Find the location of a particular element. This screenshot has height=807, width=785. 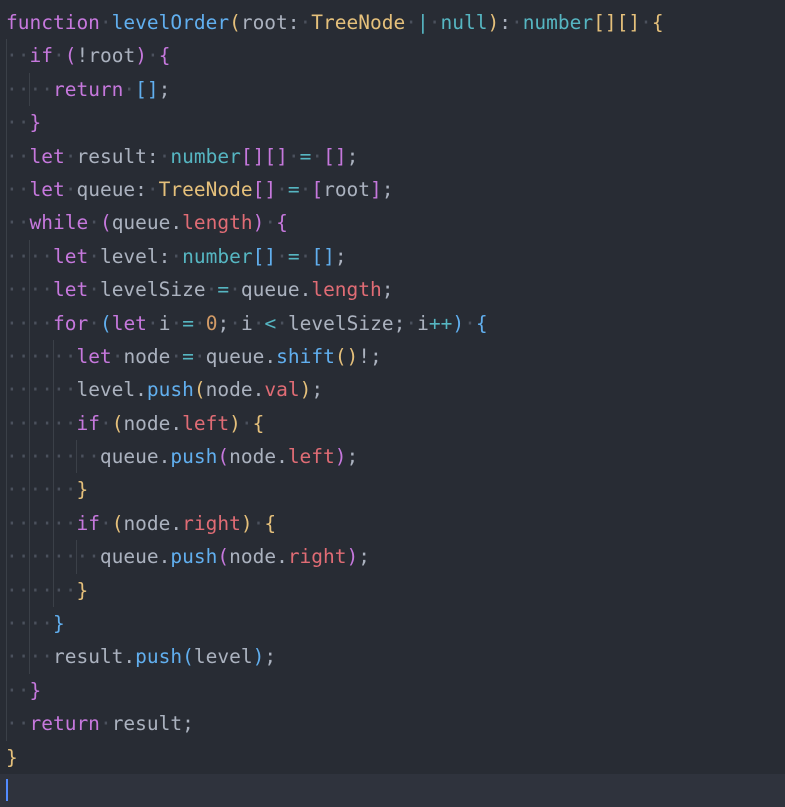

leading-whitespace: ······ is located at coordinates (41, 490).